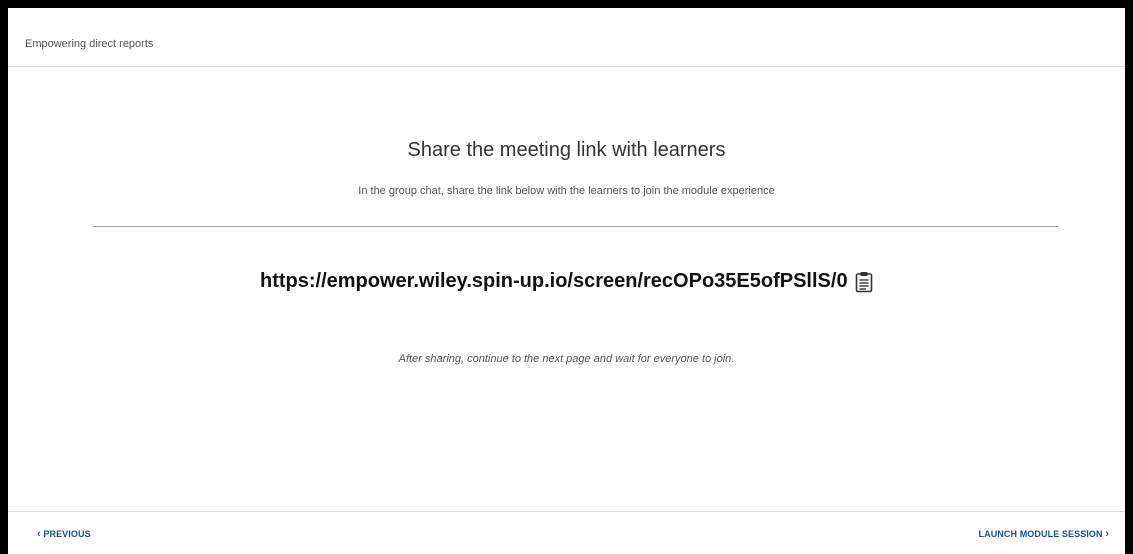 This screenshot has height=554, width=1133. Describe the element at coordinates (864, 282) in the screenshot. I see `clipboard-icon` at that location.